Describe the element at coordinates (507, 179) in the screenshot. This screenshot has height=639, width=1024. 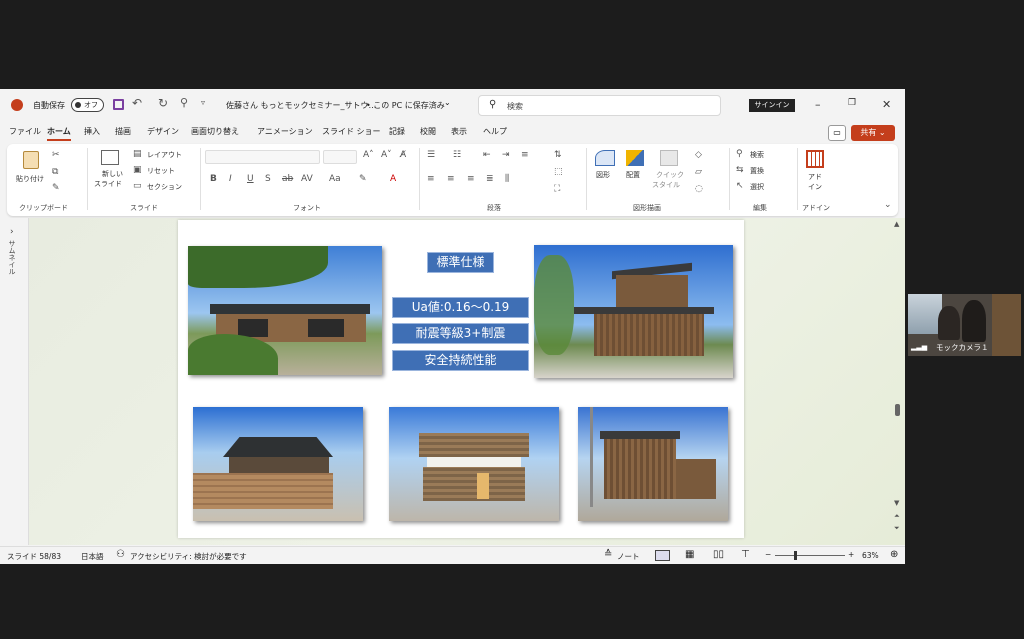
I see `columns-icon: ⫼` at that location.